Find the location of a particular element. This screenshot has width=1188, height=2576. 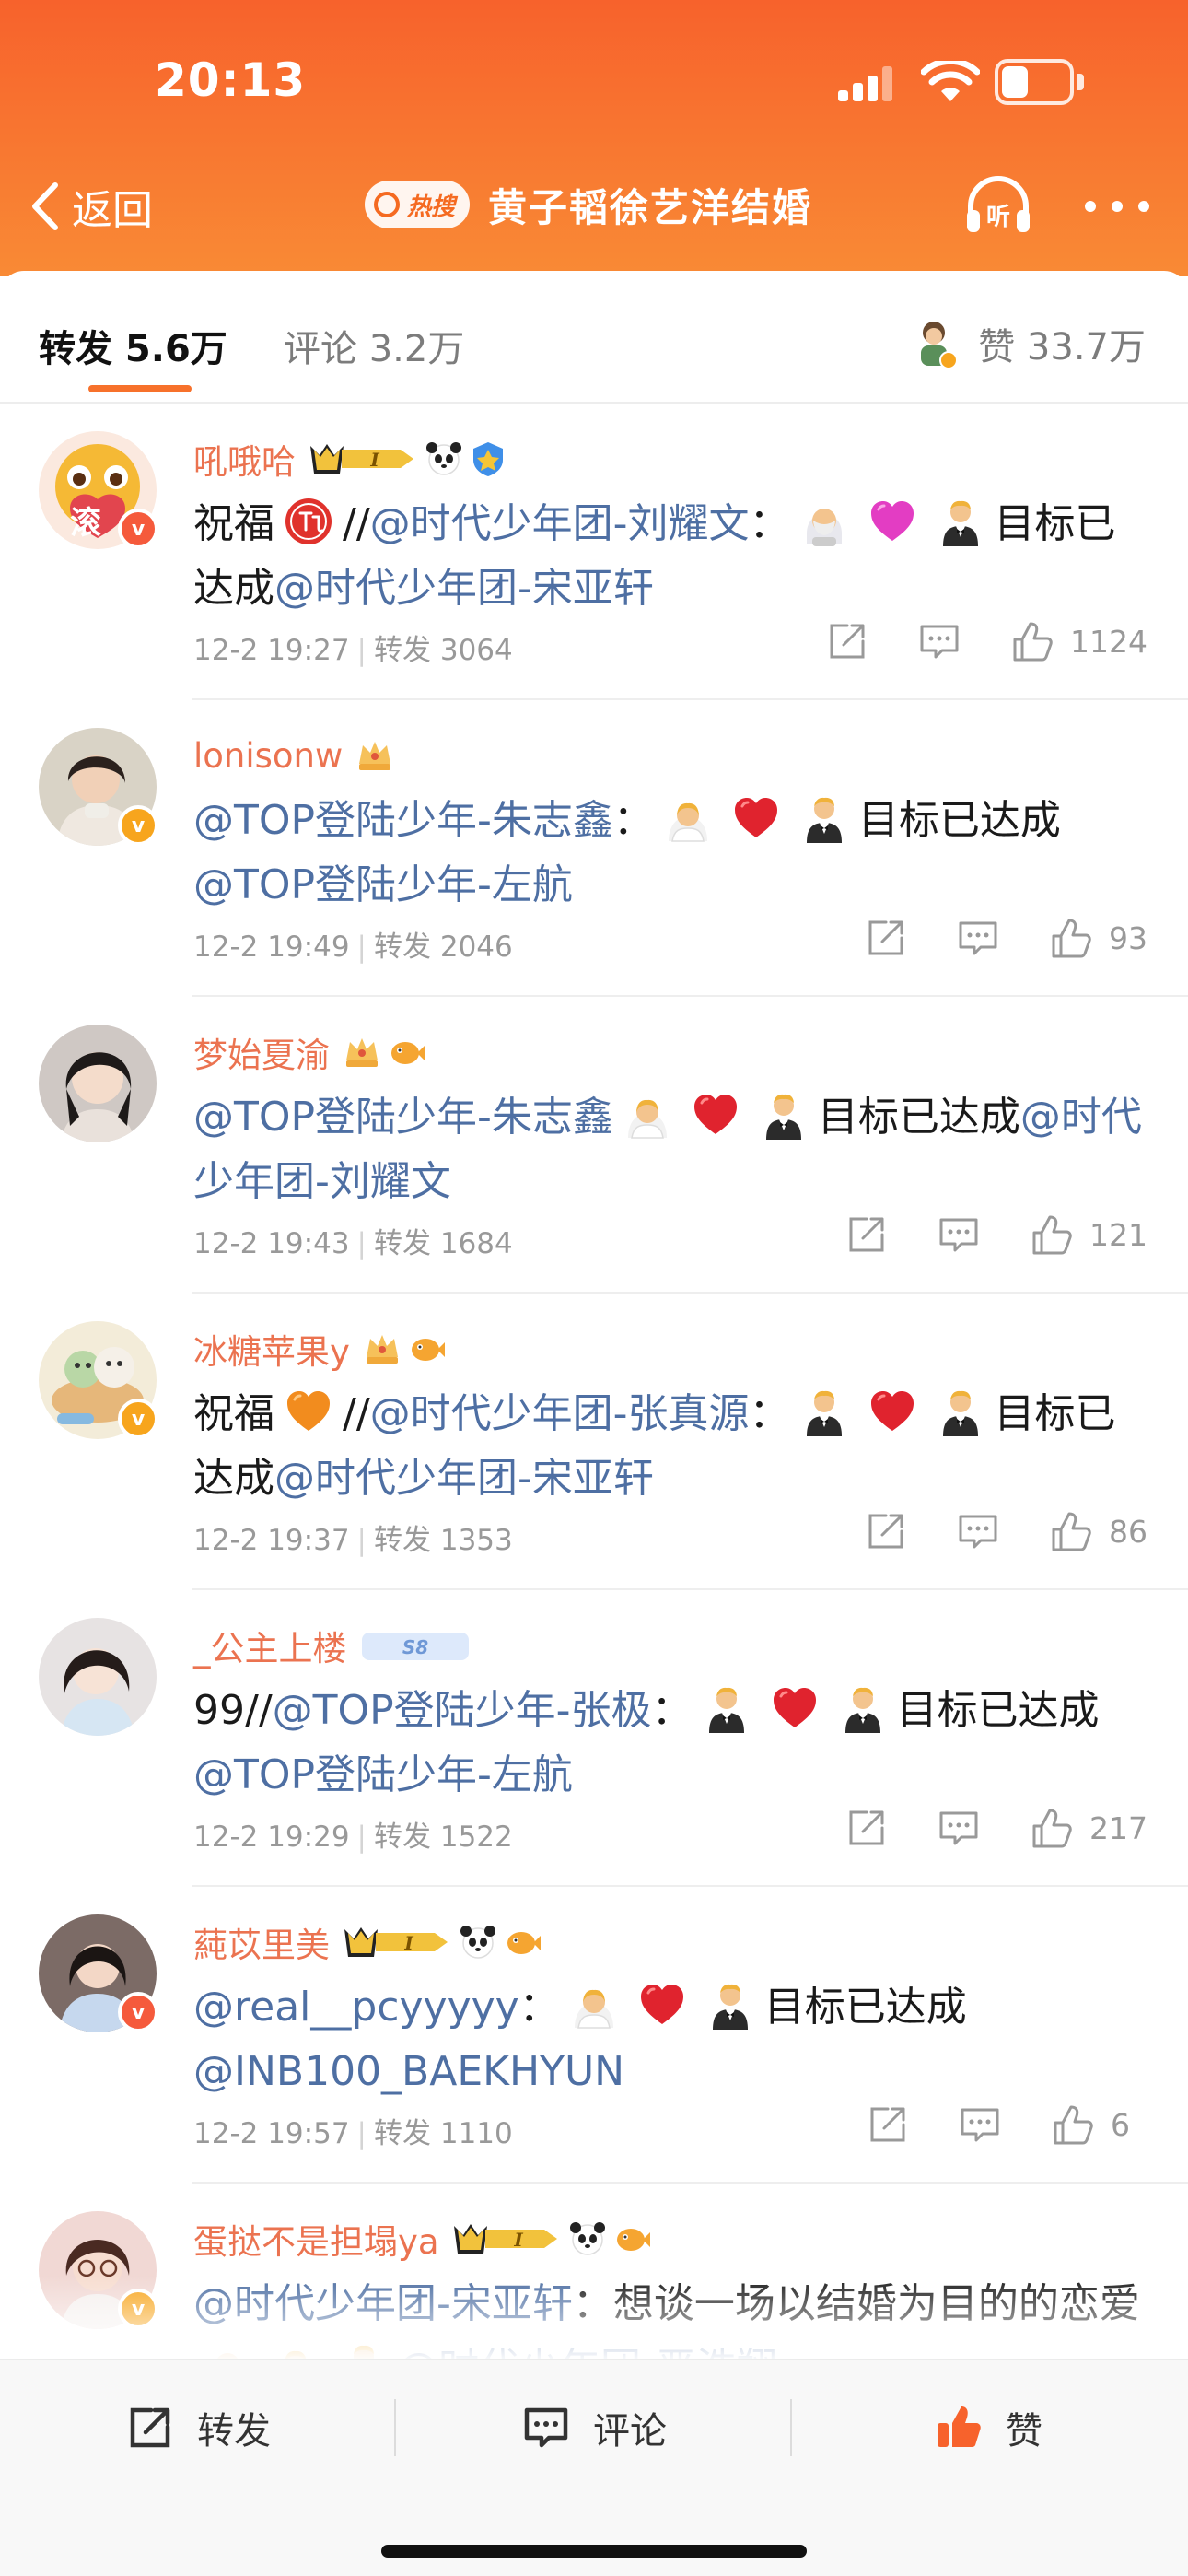

tab-likes: 赞 33.7万 is located at coordinates (1030, 343).